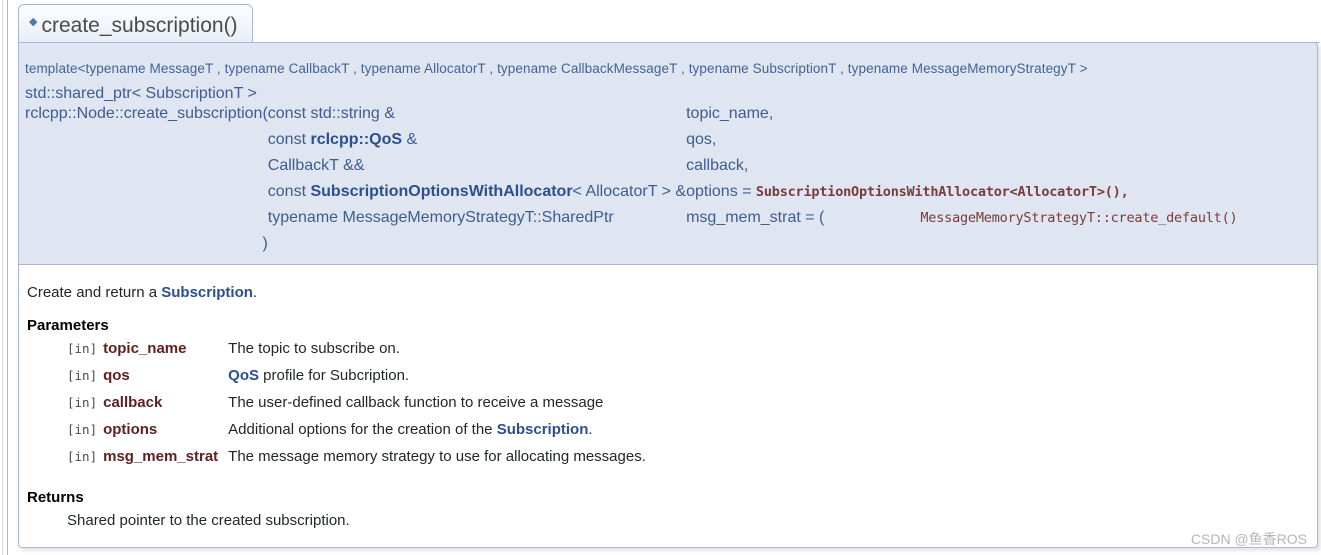 This screenshot has width=1321, height=555. What do you see at coordinates (1248, 539) in the screenshot?
I see `watermark: CSDN @鱼香ROS` at bounding box center [1248, 539].